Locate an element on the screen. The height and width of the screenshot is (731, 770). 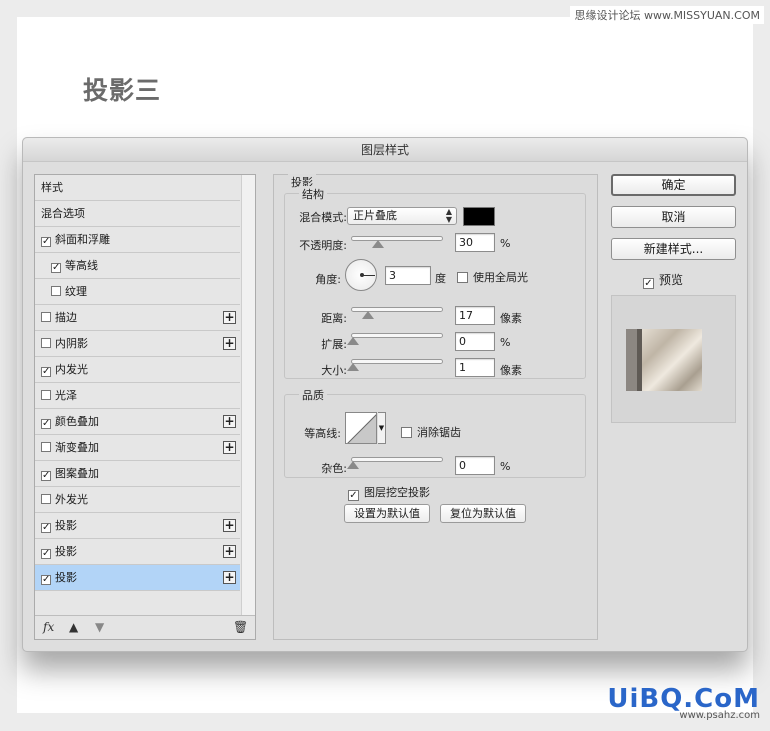
reset-default-button: 复位为默认值 is located at coordinates (483, 513).